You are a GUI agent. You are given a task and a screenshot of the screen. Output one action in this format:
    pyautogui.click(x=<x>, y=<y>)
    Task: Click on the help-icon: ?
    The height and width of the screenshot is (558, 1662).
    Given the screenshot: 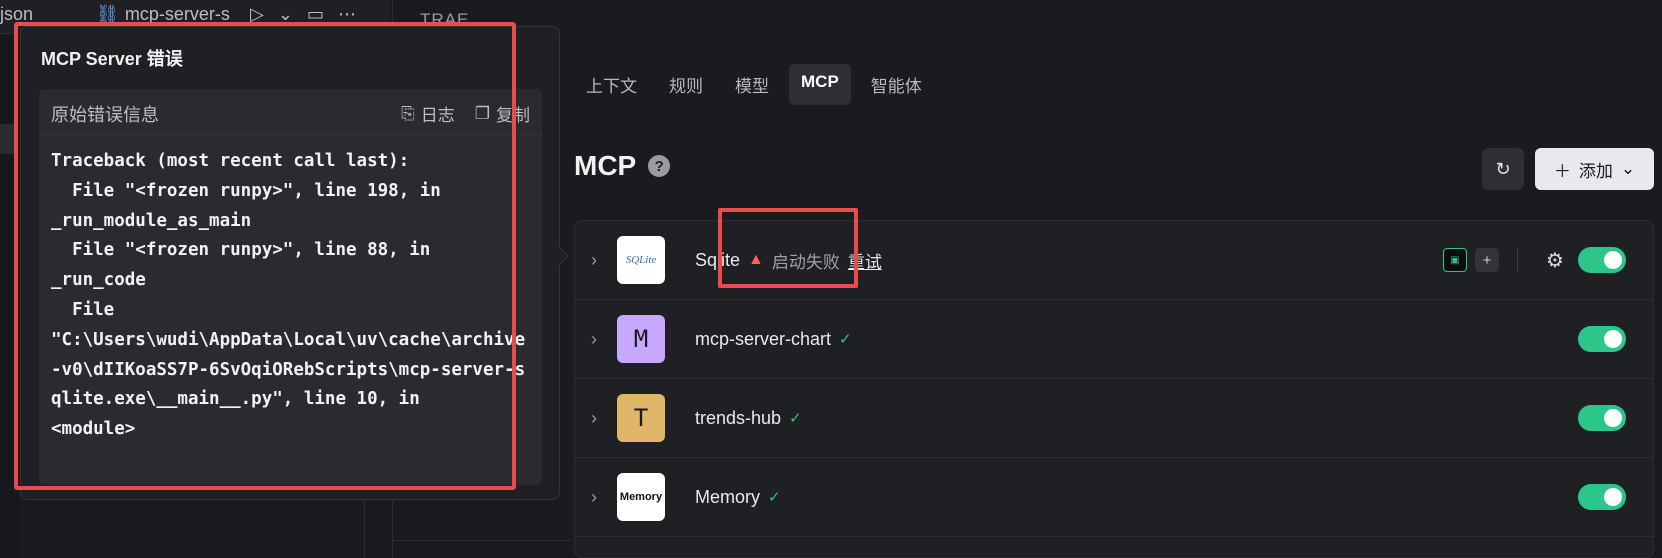 What is the action you would take?
    pyautogui.click(x=659, y=166)
    